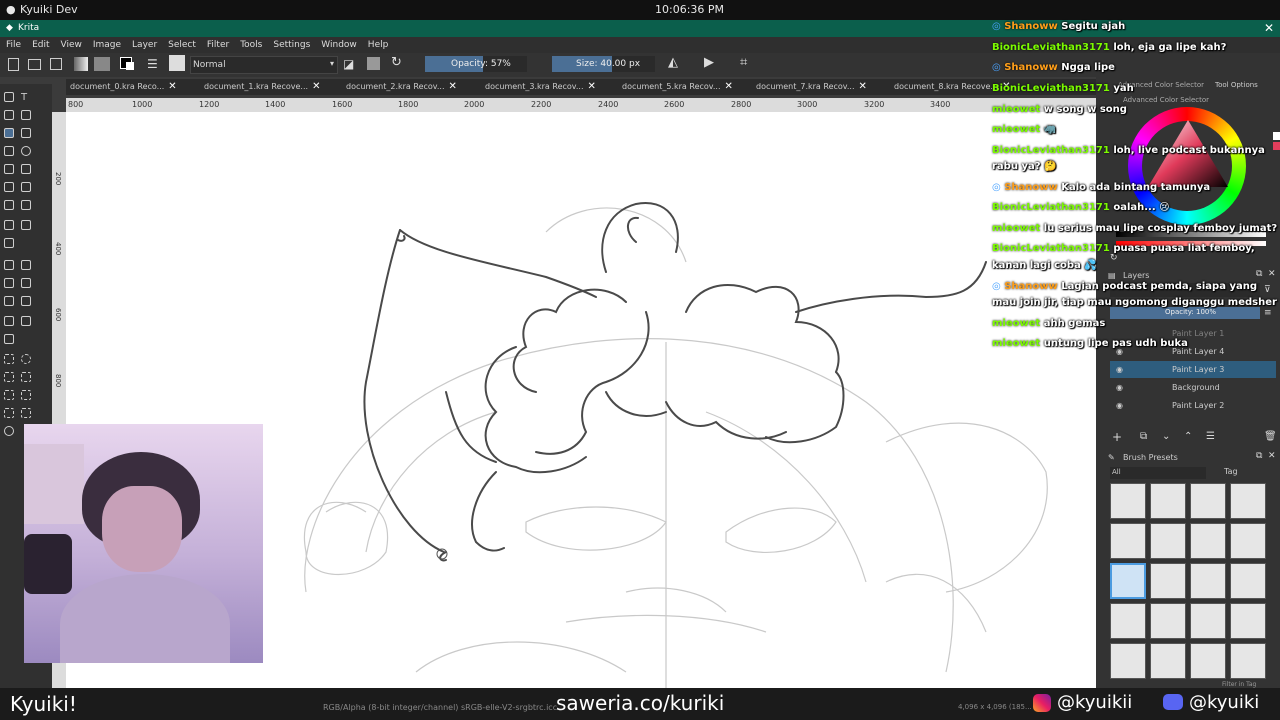 The height and width of the screenshot is (720, 1280). Describe the element at coordinates (26, 359) in the screenshot. I see `elliptical-selection-tool-icon` at that location.